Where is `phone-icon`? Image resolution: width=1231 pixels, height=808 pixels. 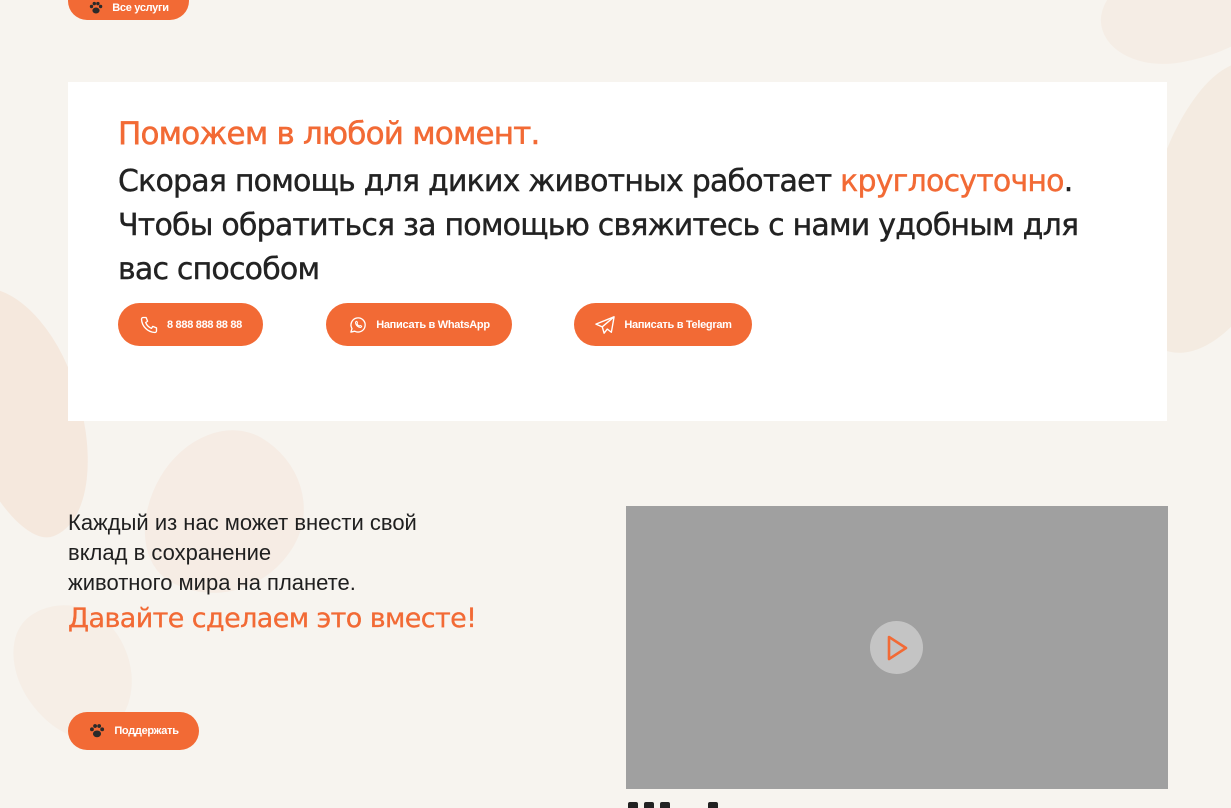 phone-icon is located at coordinates (149, 324).